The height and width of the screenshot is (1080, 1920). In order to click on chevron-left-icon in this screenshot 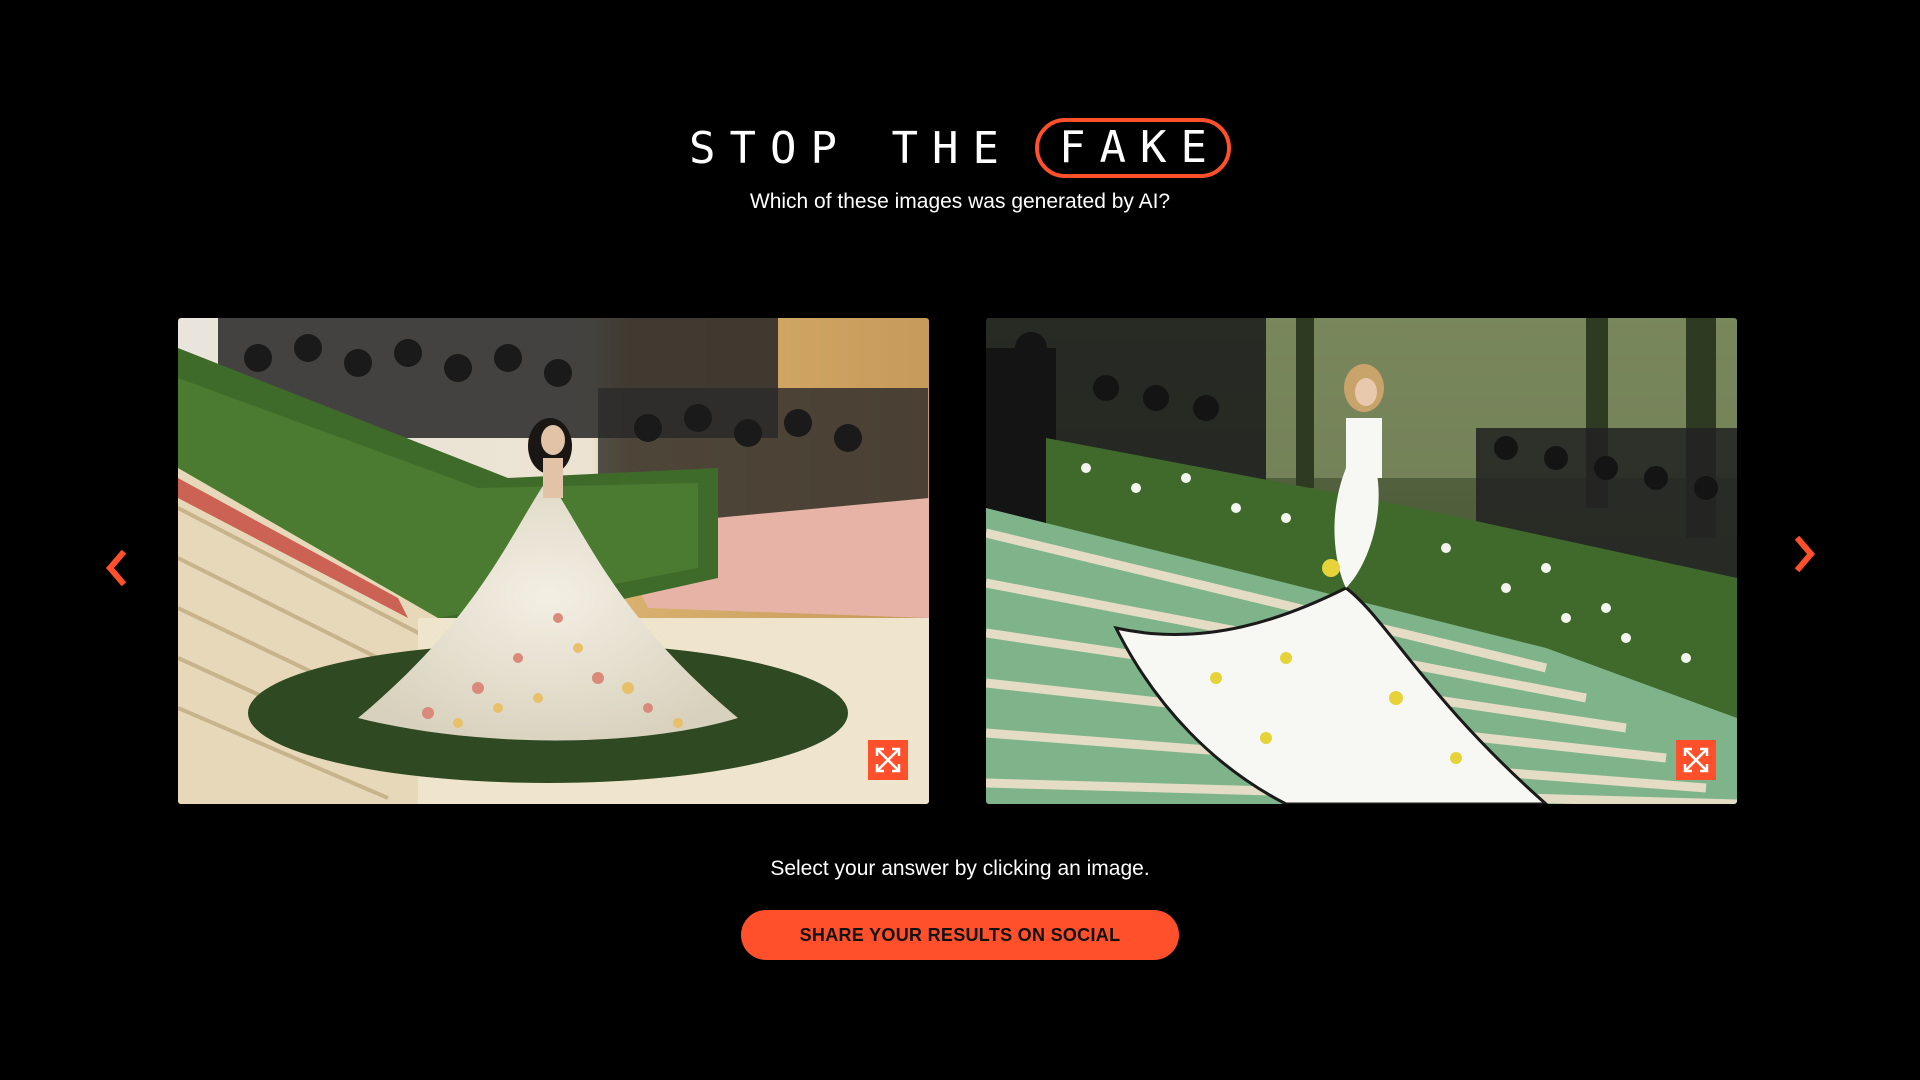, I will do `click(116, 568)`.